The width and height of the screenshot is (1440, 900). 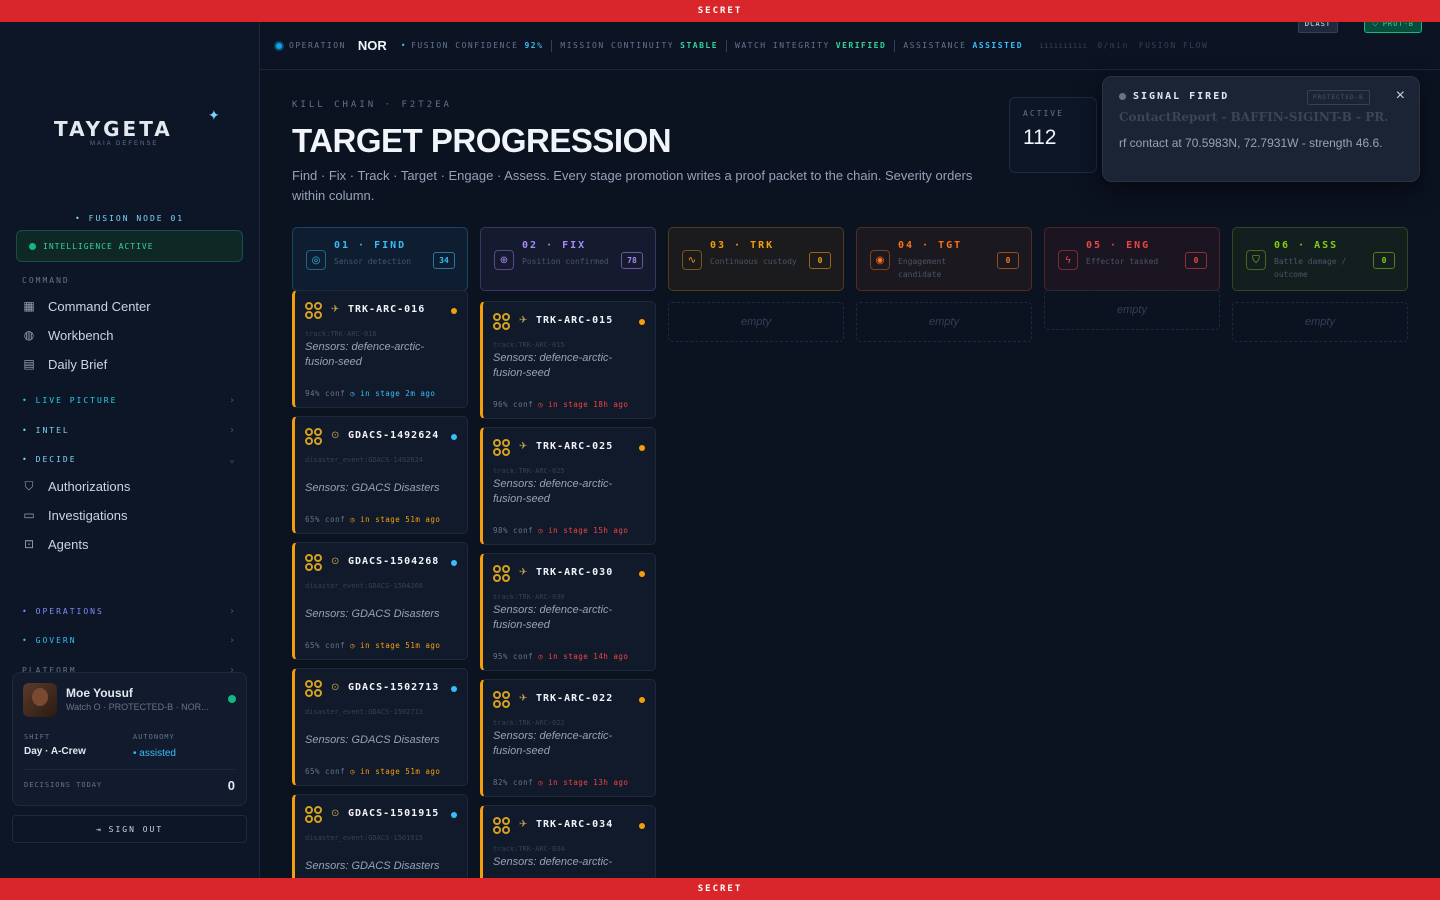 I want to click on flow-sparkline-icon: ıııııııııı, so click(x=1063, y=45).